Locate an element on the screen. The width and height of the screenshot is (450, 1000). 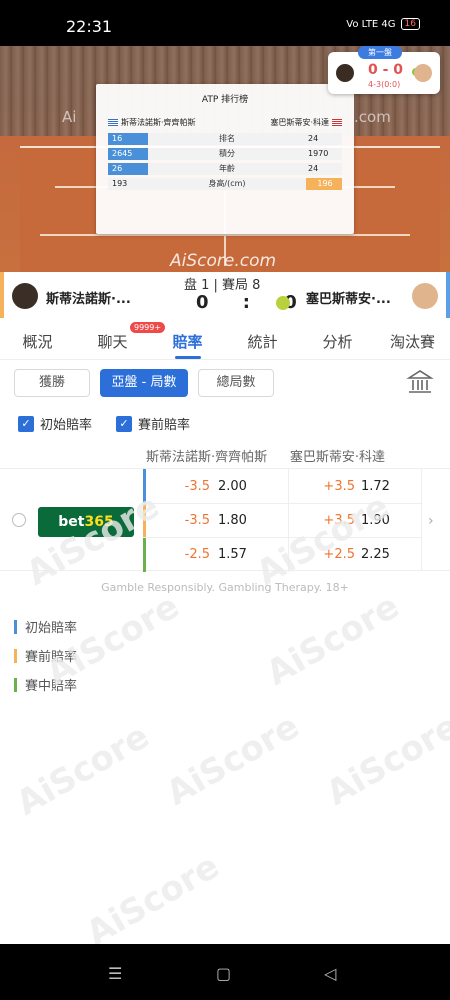
bookmaker-name-b: 365 is located at coordinates (99, 522).